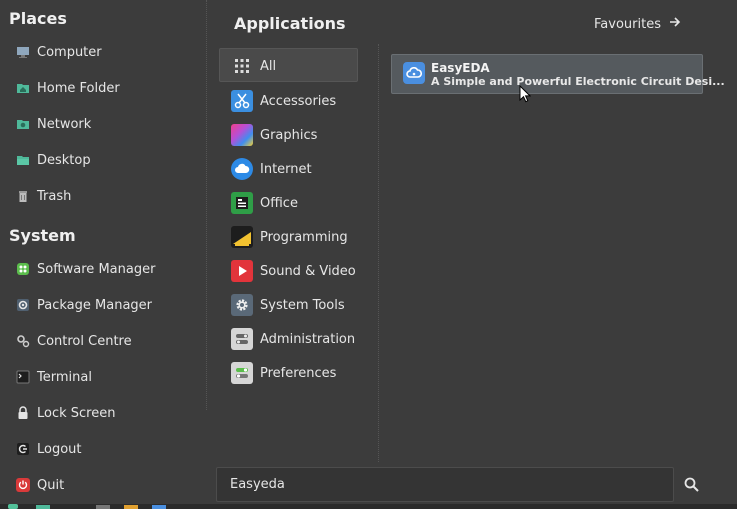  What do you see at coordinates (253, 66) in the screenshot?
I see `category-all: All` at bounding box center [253, 66].